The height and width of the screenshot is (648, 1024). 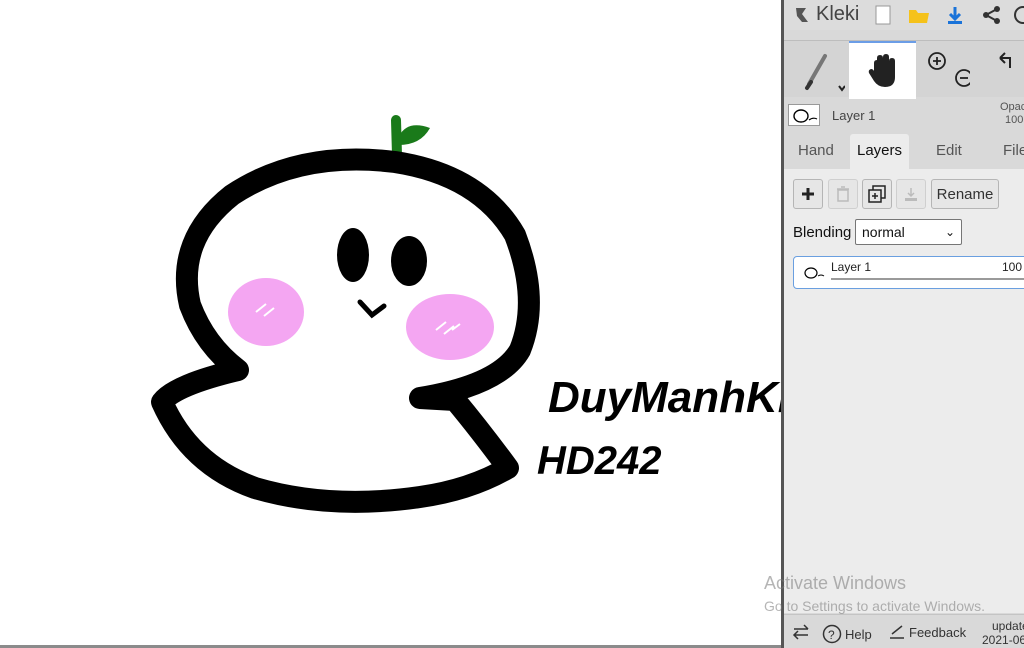 I want to click on help-button: ? Help, so click(x=847, y=634).